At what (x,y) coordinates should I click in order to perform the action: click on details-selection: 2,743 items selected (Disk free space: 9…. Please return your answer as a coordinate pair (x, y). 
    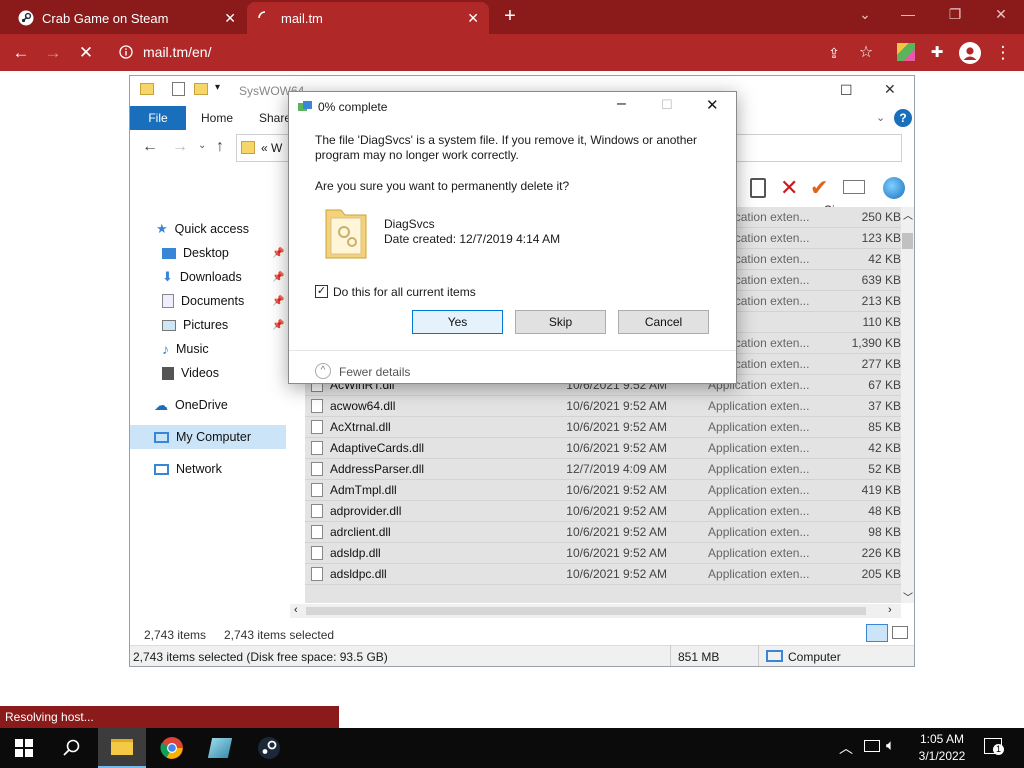
    Looking at the image, I should click on (260, 657).